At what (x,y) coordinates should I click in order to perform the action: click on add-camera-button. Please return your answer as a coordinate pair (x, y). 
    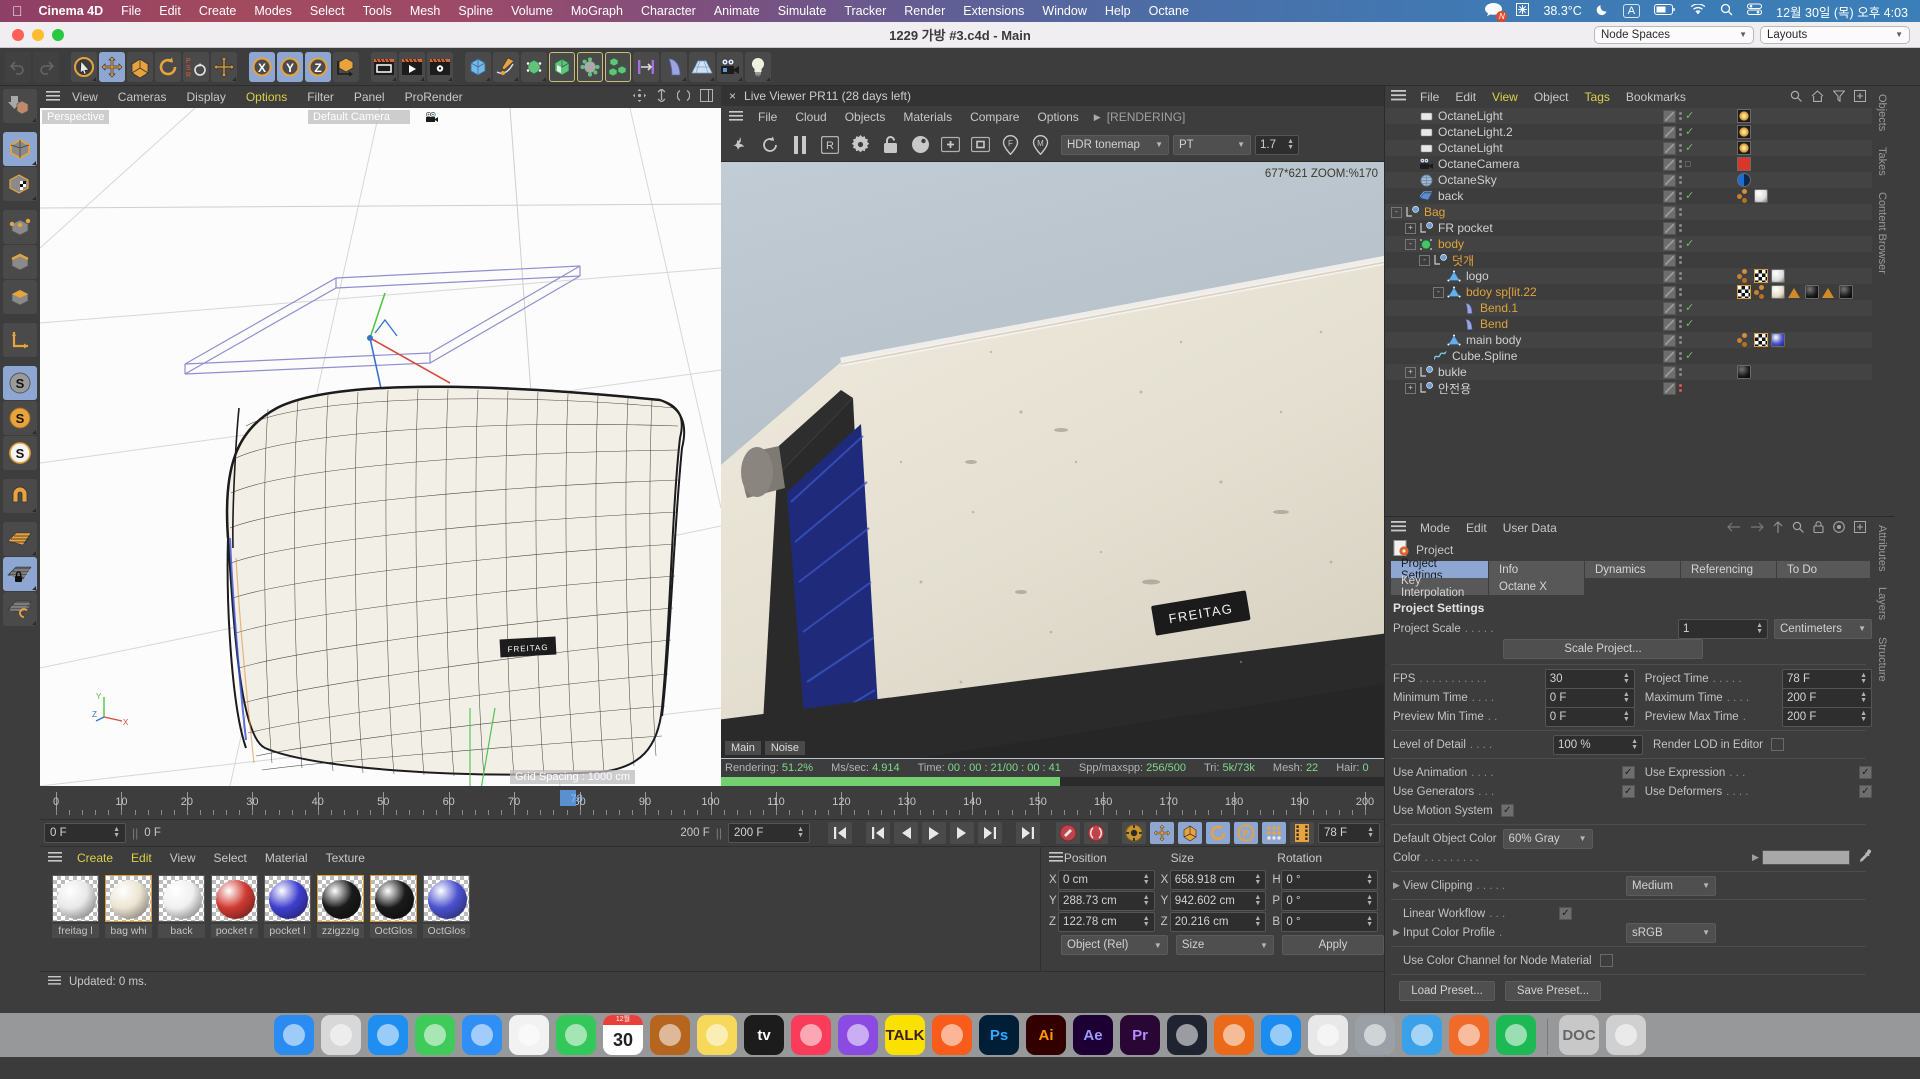
    Looking at the image, I should click on (730, 66).